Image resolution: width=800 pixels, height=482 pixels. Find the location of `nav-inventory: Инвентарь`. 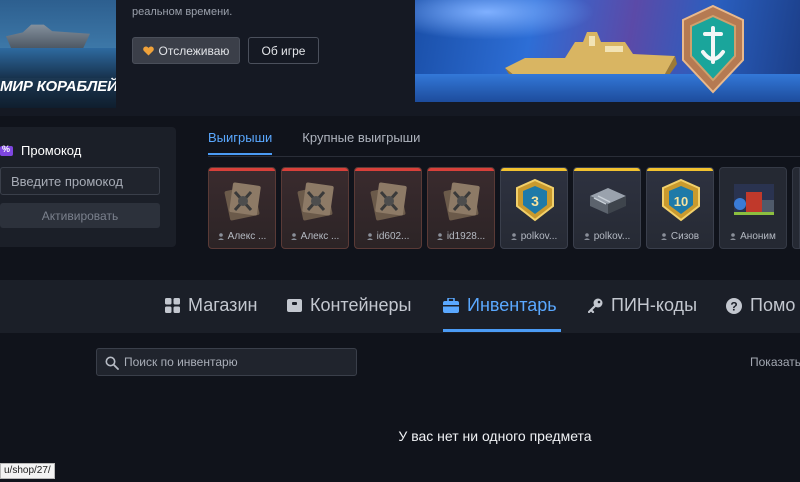

nav-inventory: Инвентарь is located at coordinates (500, 305).